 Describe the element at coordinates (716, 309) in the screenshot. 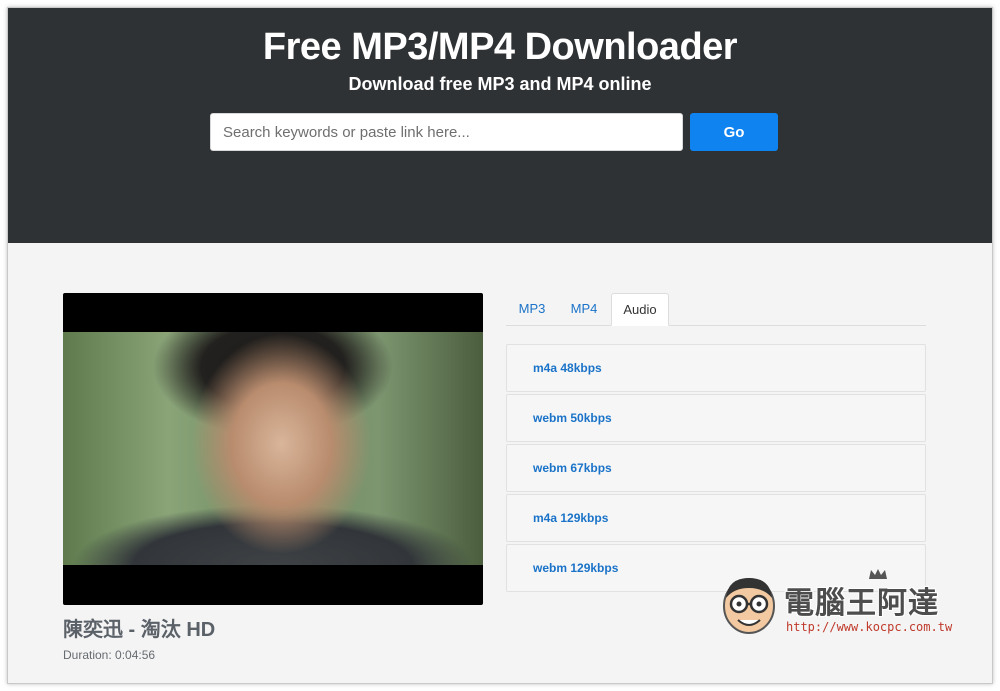

I see `format-tabs: MP3 MP4 Audio` at that location.